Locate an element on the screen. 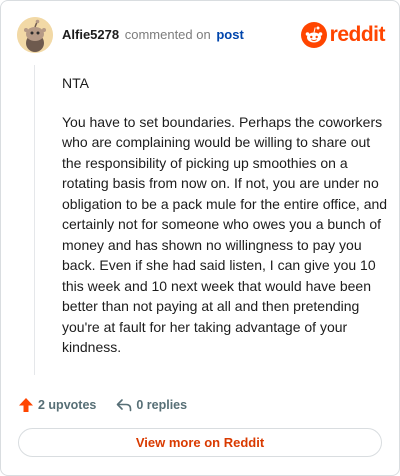 This screenshot has width=400, height=476. reply-button: 0 replies is located at coordinates (151, 405).